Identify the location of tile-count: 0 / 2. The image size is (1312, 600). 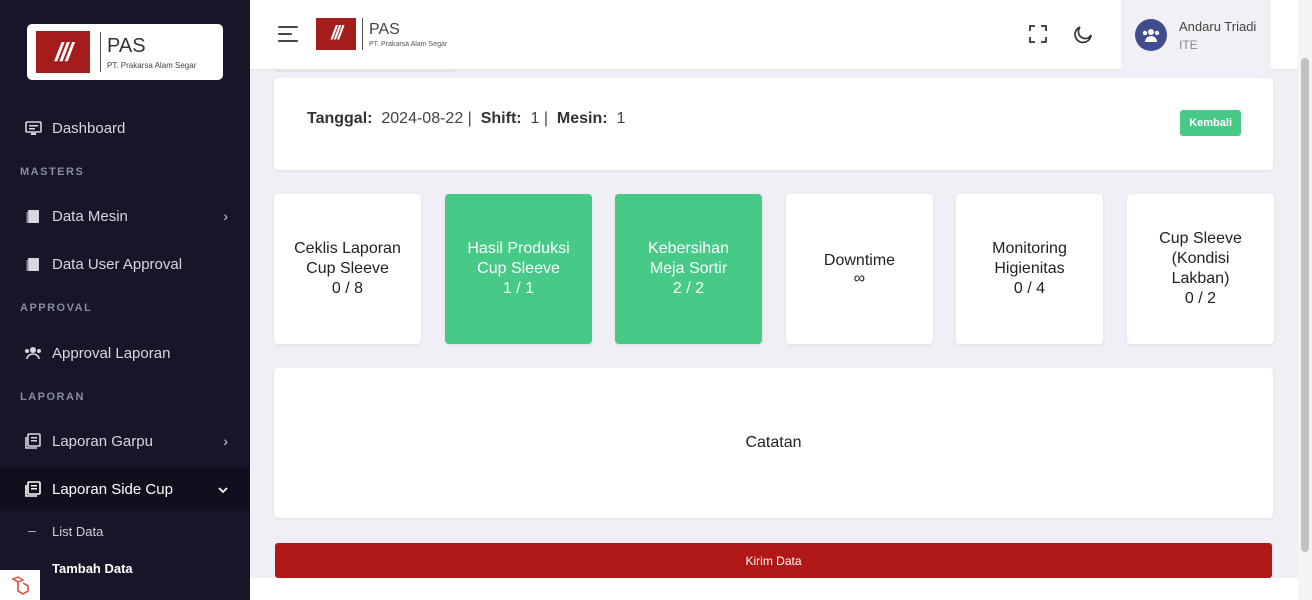
(1200, 298).